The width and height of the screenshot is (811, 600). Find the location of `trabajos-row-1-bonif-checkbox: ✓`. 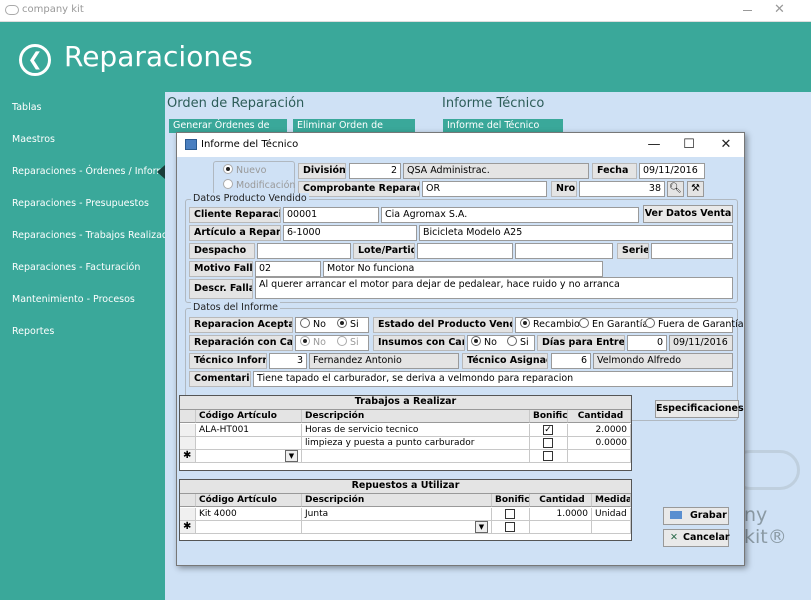

trabajos-row-1-bonif-checkbox: ✓ is located at coordinates (548, 430).